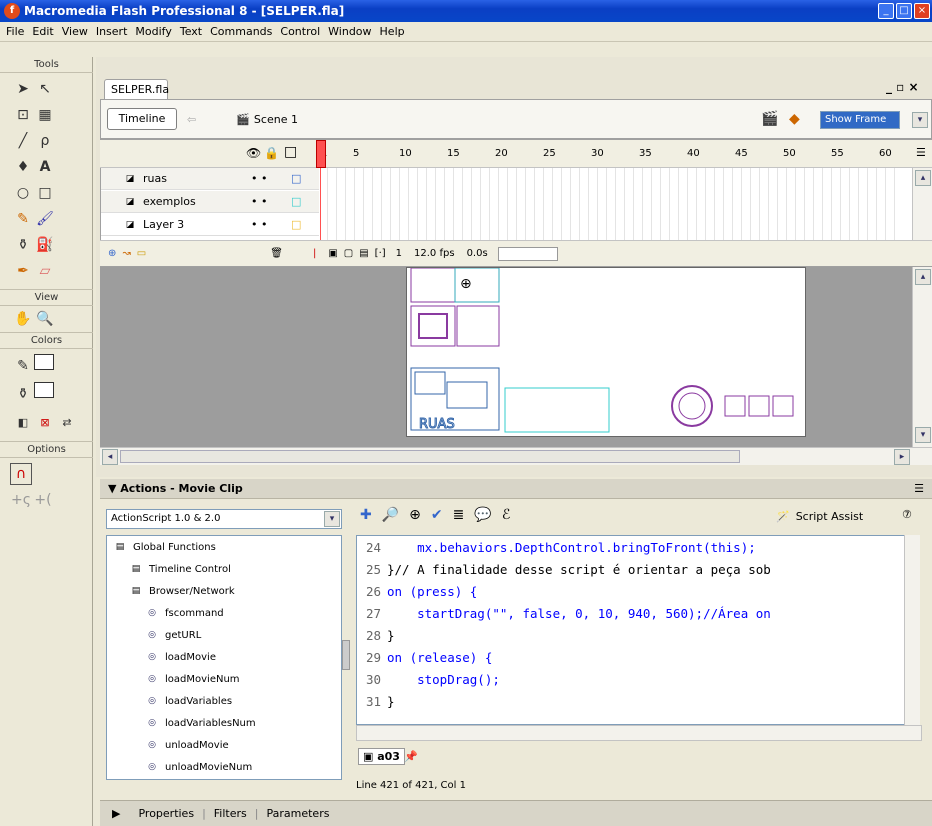  What do you see at coordinates (45, 193) in the screenshot?
I see `rectangle-tool-icon: □` at bounding box center [45, 193].